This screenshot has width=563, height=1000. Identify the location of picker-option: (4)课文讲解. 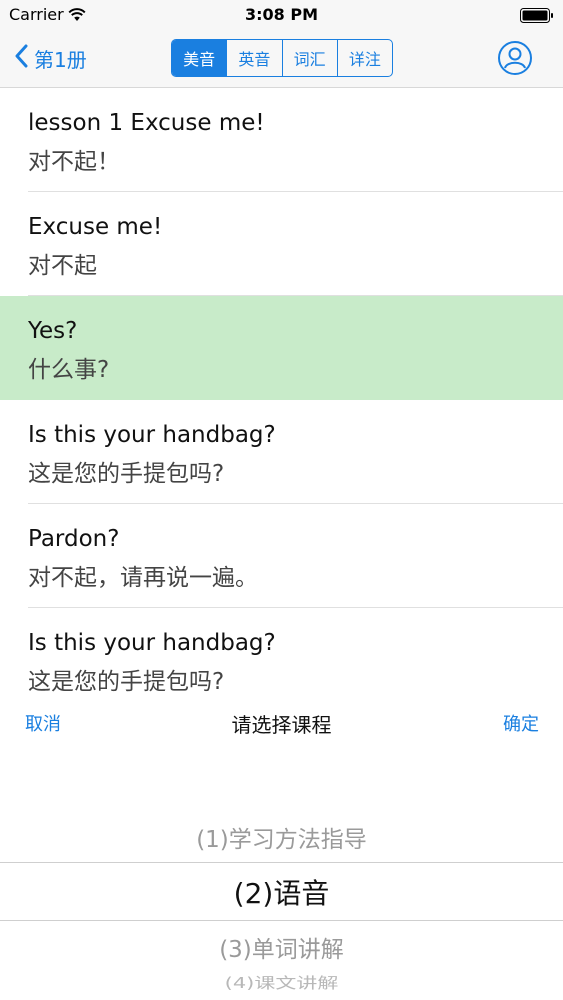
(281, 982).